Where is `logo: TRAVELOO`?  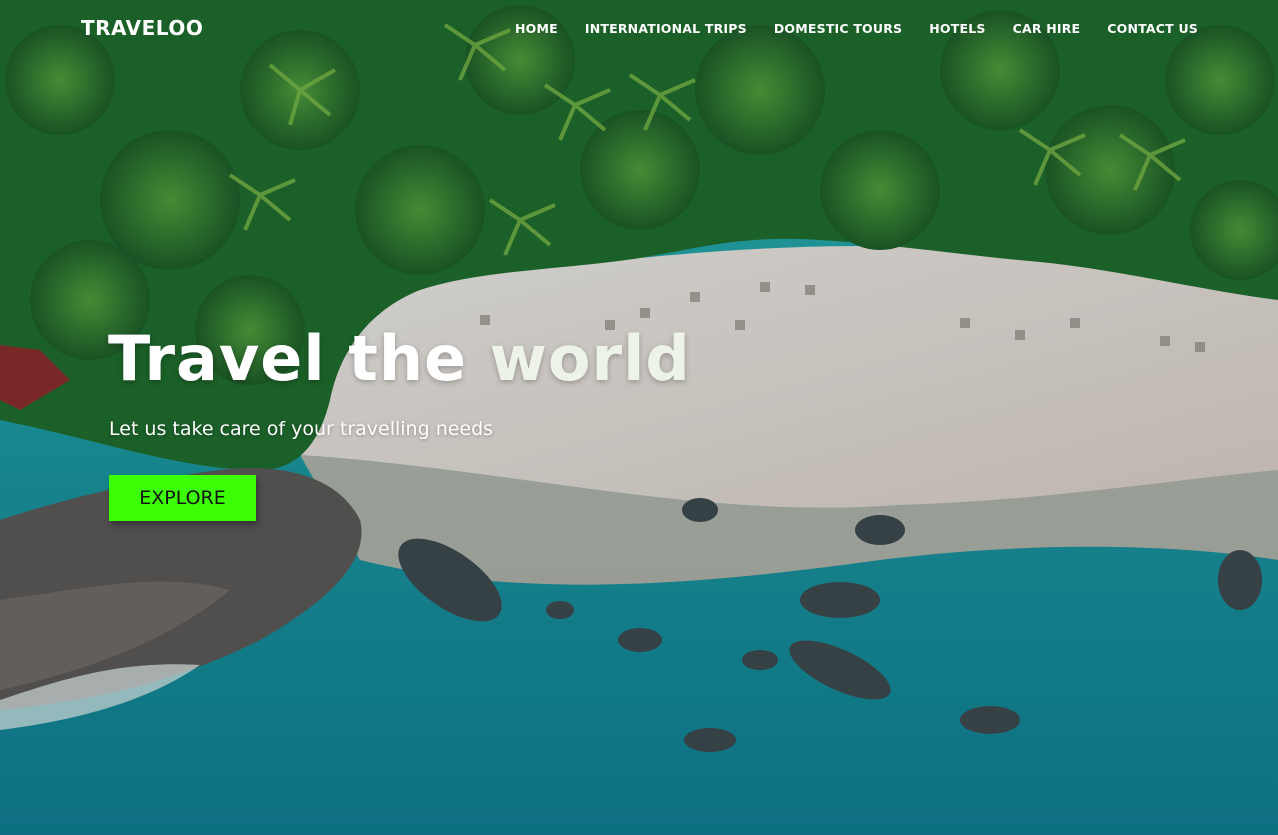 logo: TRAVELOO is located at coordinates (142, 28).